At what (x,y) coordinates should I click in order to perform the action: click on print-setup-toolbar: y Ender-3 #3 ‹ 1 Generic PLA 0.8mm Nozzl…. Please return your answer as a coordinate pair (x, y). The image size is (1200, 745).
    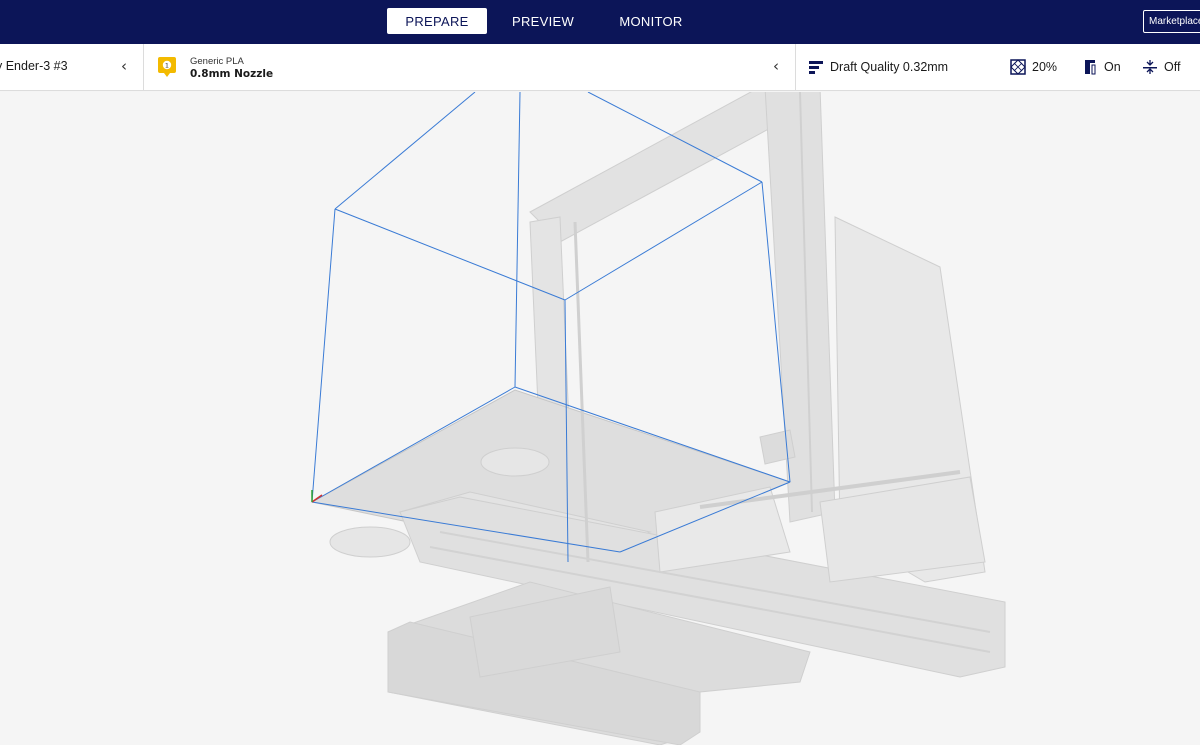
    Looking at the image, I should click on (600, 67).